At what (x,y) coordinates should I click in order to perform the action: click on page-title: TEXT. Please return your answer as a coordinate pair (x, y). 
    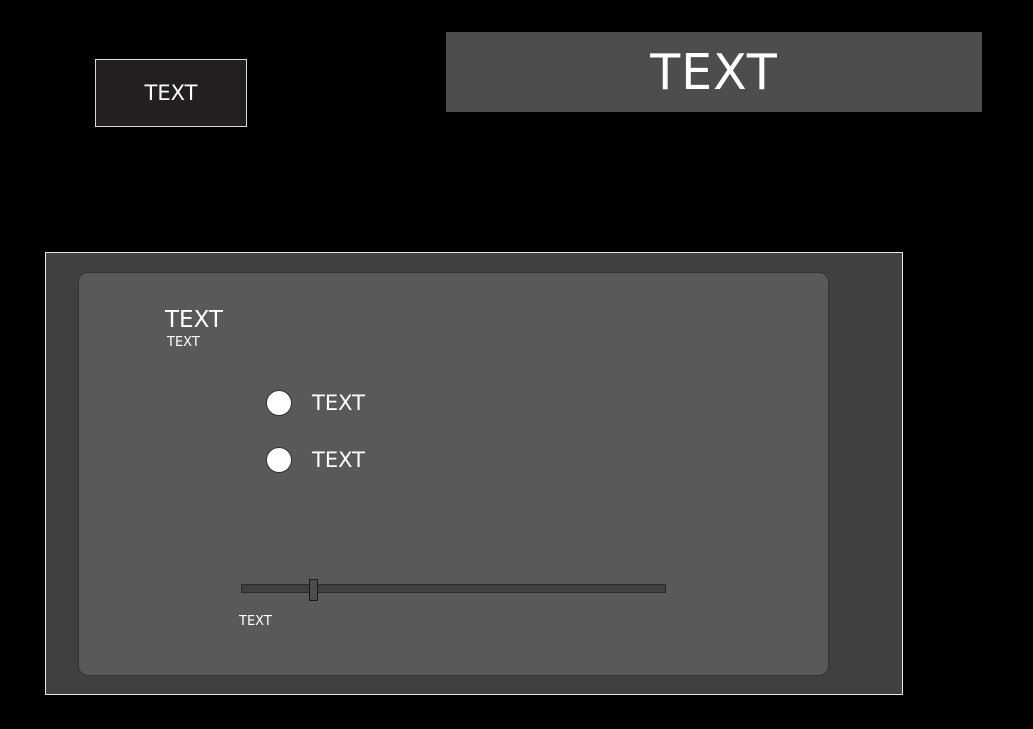
    Looking at the image, I should click on (714, 72).